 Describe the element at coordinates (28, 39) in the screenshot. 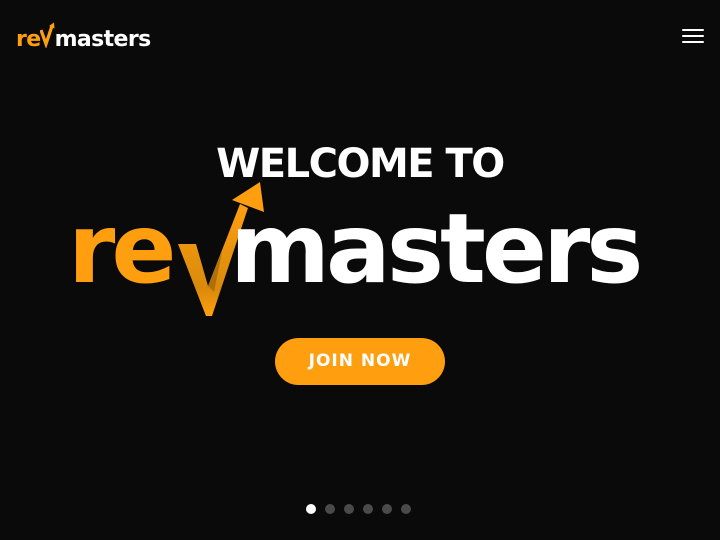

I see `logo-rev-text: re` at that location.